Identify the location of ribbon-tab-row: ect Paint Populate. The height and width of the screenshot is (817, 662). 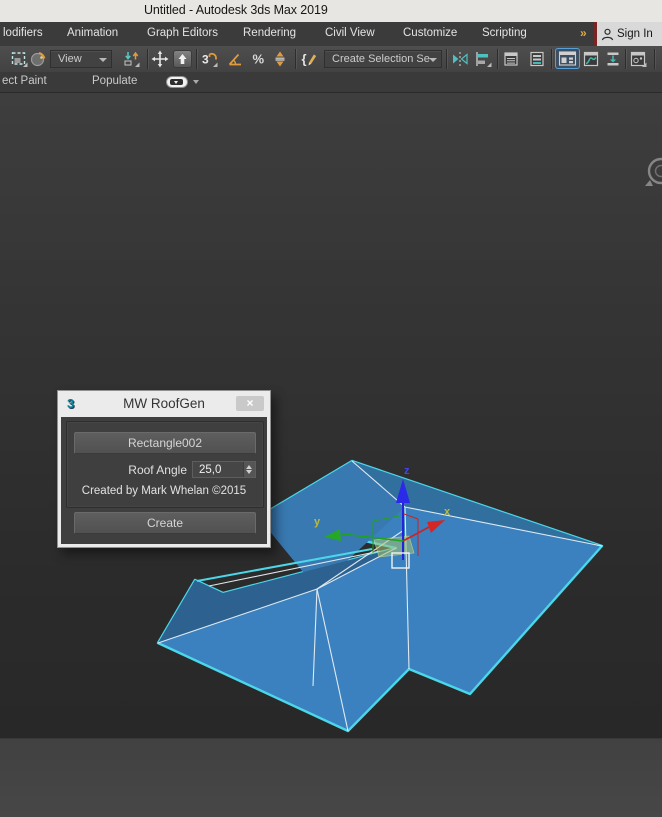
(331, 82).